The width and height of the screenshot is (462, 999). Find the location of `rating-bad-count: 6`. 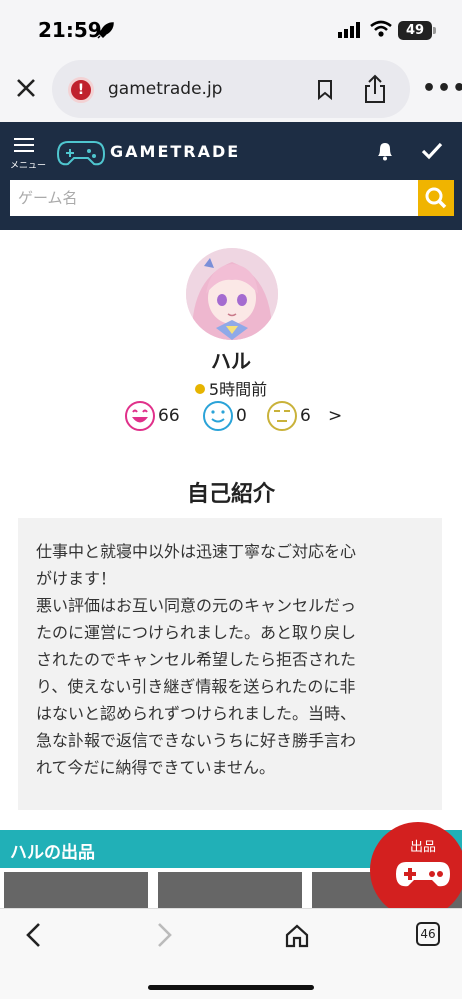

rating-bad-count: 6 is located at coordinates (305, 416).